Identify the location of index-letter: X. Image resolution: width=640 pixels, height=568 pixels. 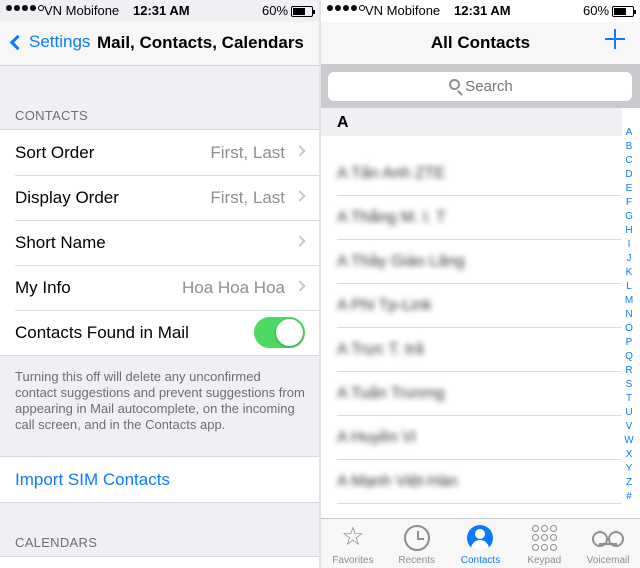
(629, 455).